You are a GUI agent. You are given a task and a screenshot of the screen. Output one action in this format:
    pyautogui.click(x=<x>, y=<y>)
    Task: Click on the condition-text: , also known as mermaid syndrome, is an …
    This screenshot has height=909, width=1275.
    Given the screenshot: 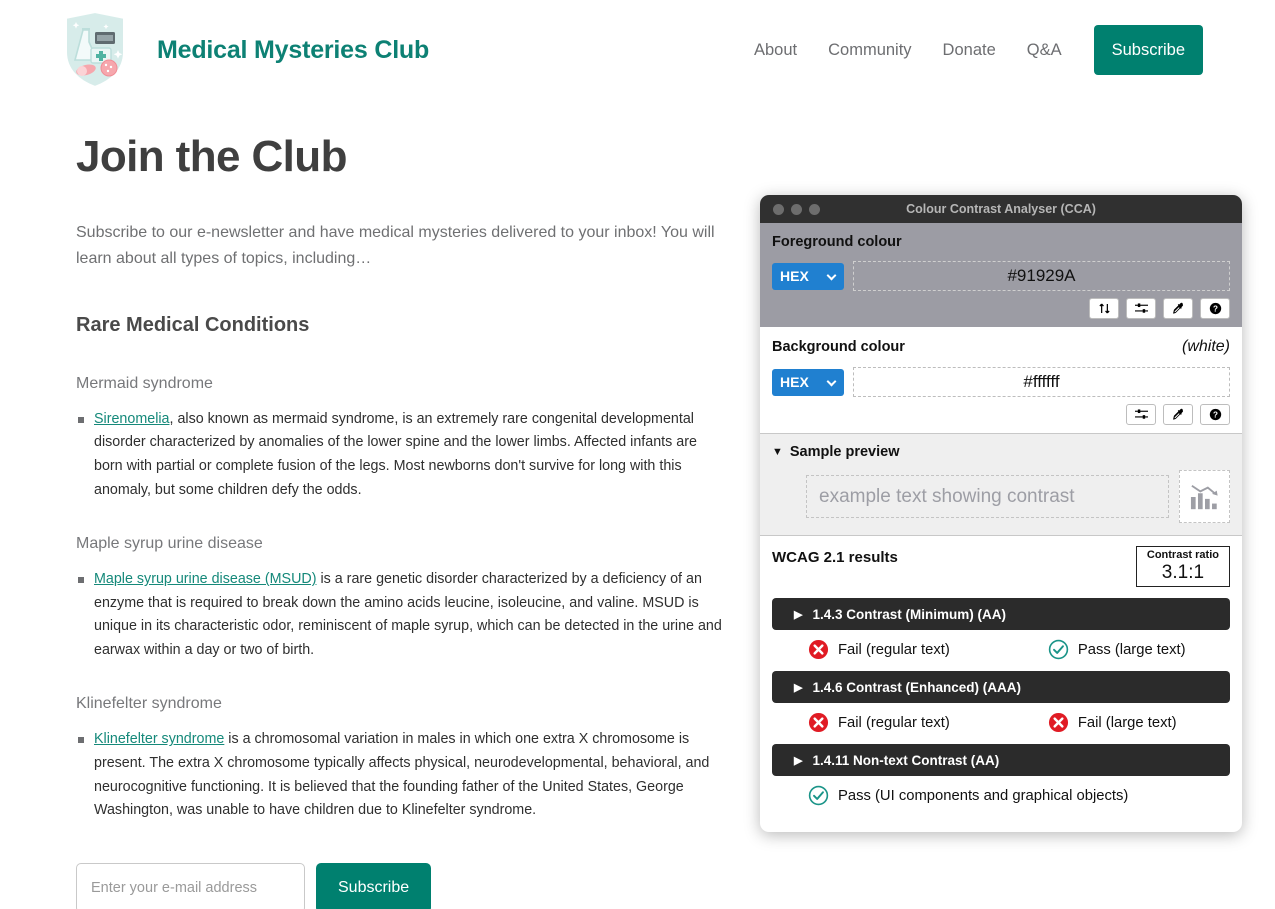 What is the action you would take?
    pyautogui.click(x=395, y=454)
    